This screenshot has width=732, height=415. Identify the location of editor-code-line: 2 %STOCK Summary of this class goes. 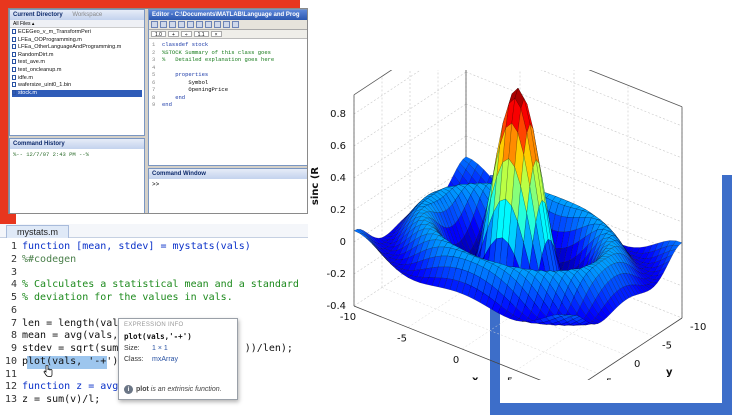
(228, 53).